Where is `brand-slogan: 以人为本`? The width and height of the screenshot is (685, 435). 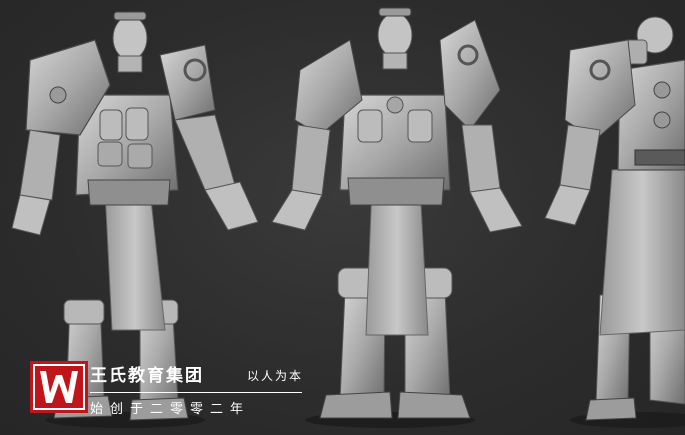
brand-slogan: 以人为本 is located at coordinates (275, 376).